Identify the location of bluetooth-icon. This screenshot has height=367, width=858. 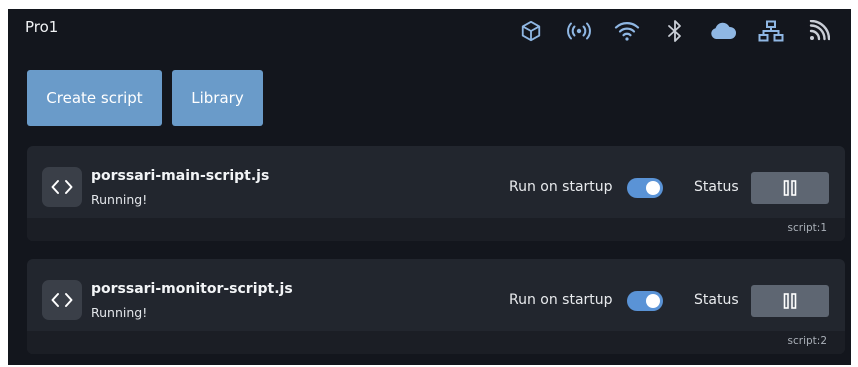
(675, 31).